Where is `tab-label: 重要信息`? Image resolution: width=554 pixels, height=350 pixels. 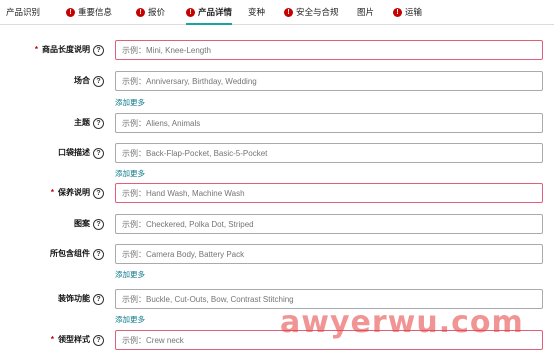
tab-label: 重要信息 is located at coordinates (95, 12).